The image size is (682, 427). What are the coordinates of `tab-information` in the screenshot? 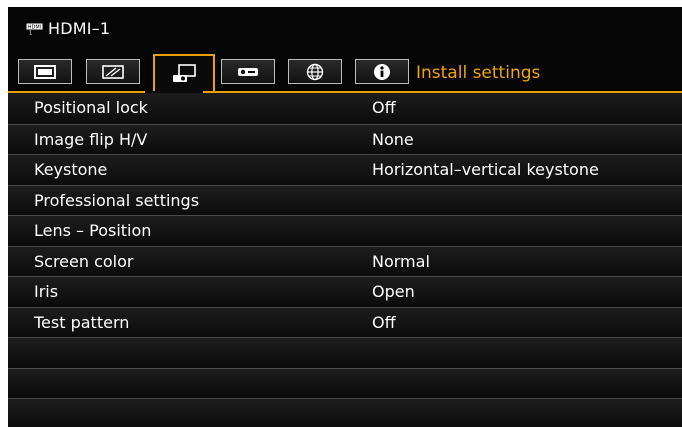 It's located at (382, 71).